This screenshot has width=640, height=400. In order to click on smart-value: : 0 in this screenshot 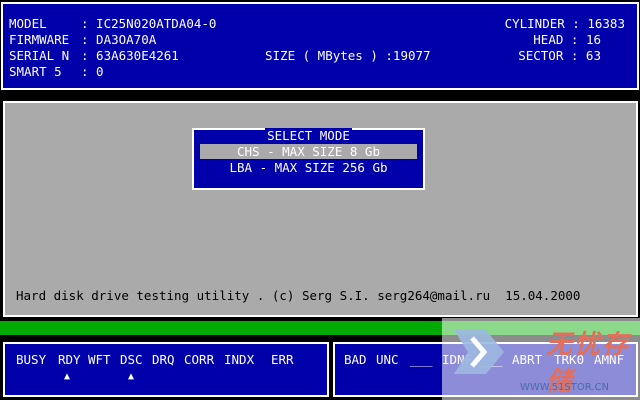, I will do `click(92, 71)`.